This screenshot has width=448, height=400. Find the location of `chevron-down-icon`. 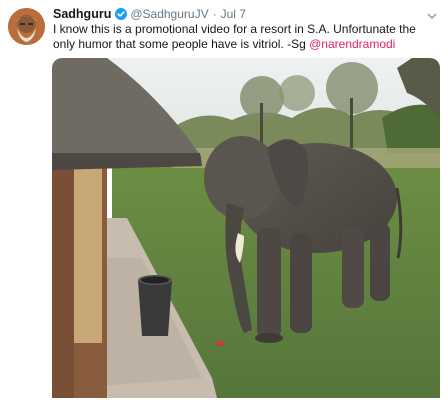

chevron-down-icon is located at coordinates (432, 13).